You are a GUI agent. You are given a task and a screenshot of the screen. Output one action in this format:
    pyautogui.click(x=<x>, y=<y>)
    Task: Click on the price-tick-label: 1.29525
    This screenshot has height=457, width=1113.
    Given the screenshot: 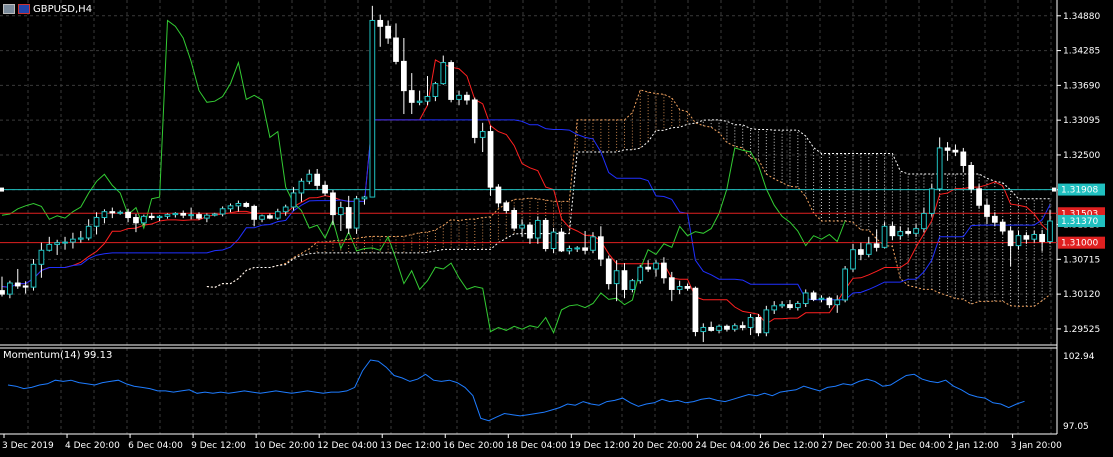 What is the action you would take?
    pyautogui.click(x=1081, y=330)
    